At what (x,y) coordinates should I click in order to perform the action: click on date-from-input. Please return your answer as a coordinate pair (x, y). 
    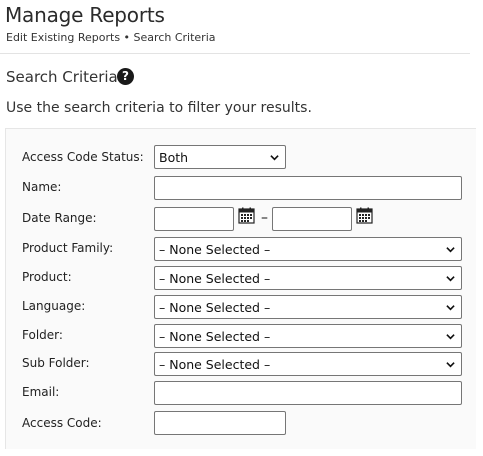
    Looking at the image, I should click on (194, 219).